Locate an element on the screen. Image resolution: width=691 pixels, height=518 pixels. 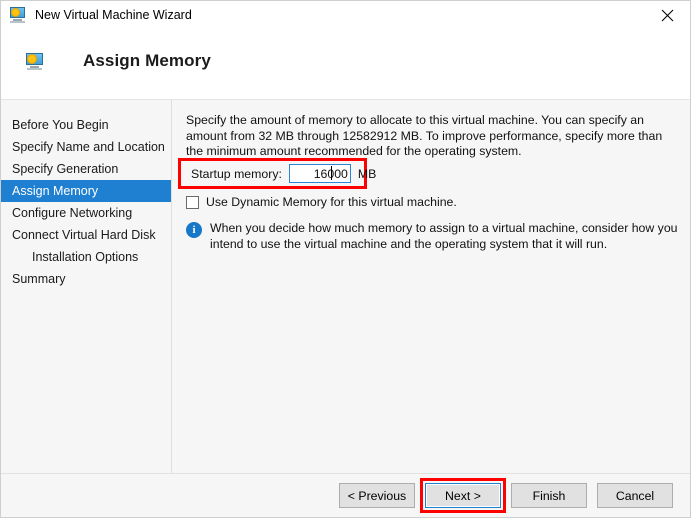
sidebar-item-before-you-begin: Before You Begin is located at coordinates (86, 125).